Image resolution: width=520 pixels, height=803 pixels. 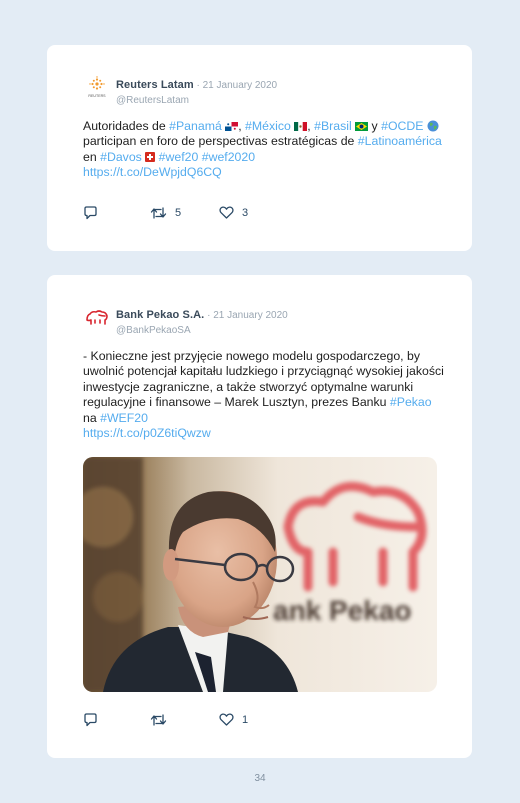 I want to click on retweet-count: 5, so click(x=178, y=213).